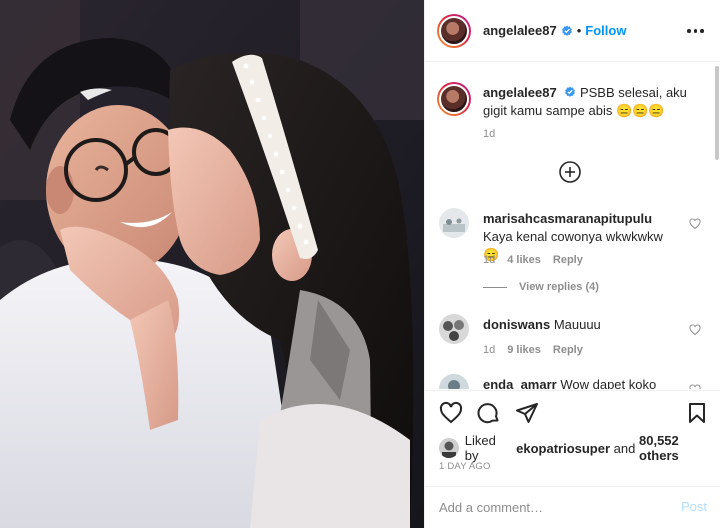  I want to click on view-replies-label: View replies (4), so click(559, 287).